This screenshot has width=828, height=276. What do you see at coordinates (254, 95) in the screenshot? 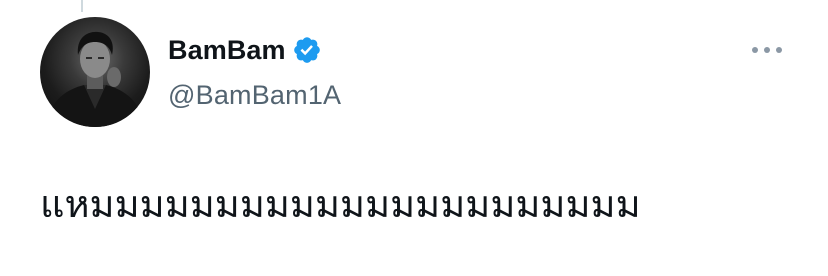
I see `user-handle: @BamBam1A` at bounding box center [254, 95].